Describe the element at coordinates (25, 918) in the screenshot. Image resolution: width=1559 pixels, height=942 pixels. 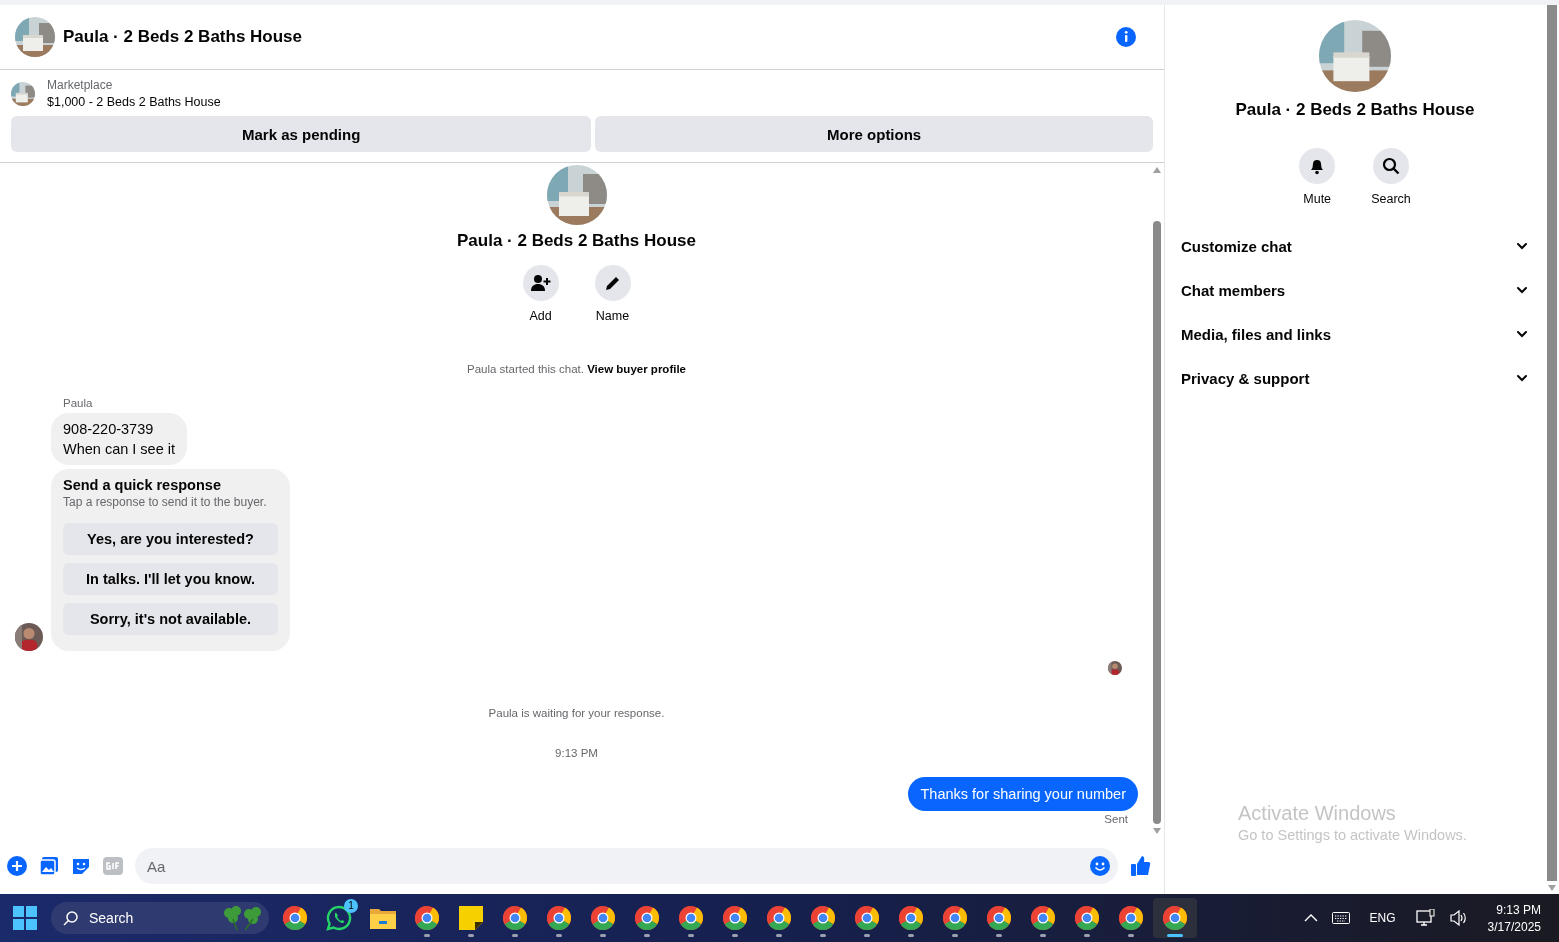
I see `windows-start-icon` at that location.